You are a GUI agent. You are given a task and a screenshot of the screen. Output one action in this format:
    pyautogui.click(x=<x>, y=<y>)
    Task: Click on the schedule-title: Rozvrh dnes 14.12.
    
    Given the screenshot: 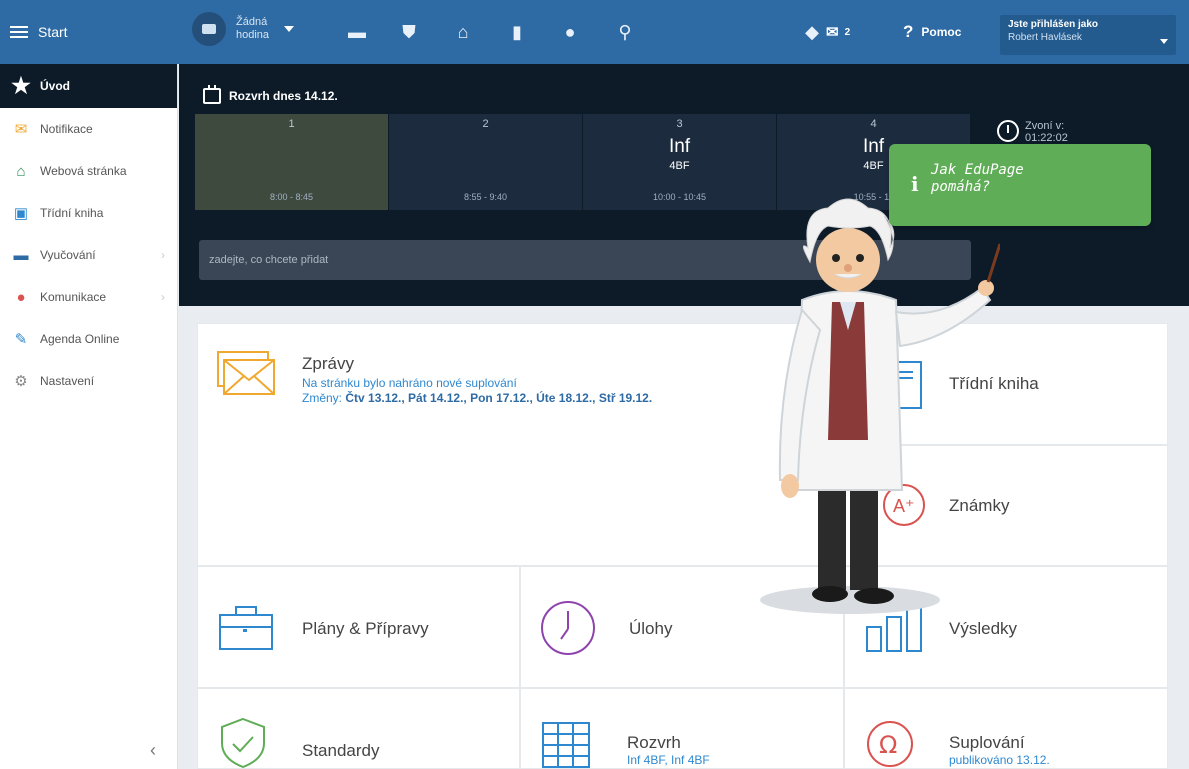 What is the action you would take?
    pyautogui.click(x=270, y=94)
    